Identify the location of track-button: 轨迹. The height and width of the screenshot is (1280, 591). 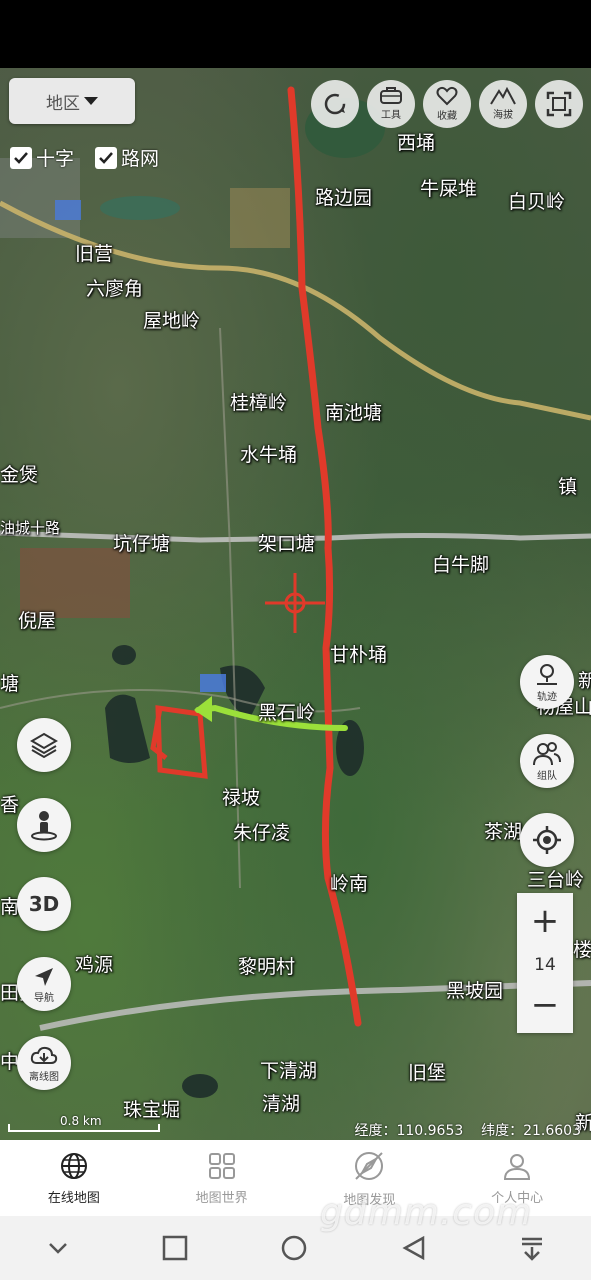
(547, 682).